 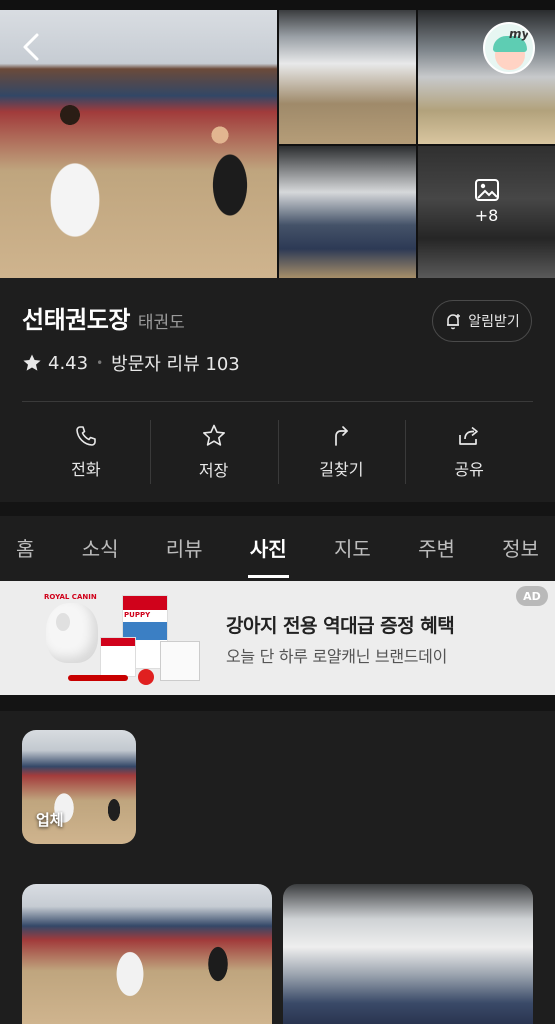 I want to click on place-name: 선태권도장, so click(x=76, y=320).